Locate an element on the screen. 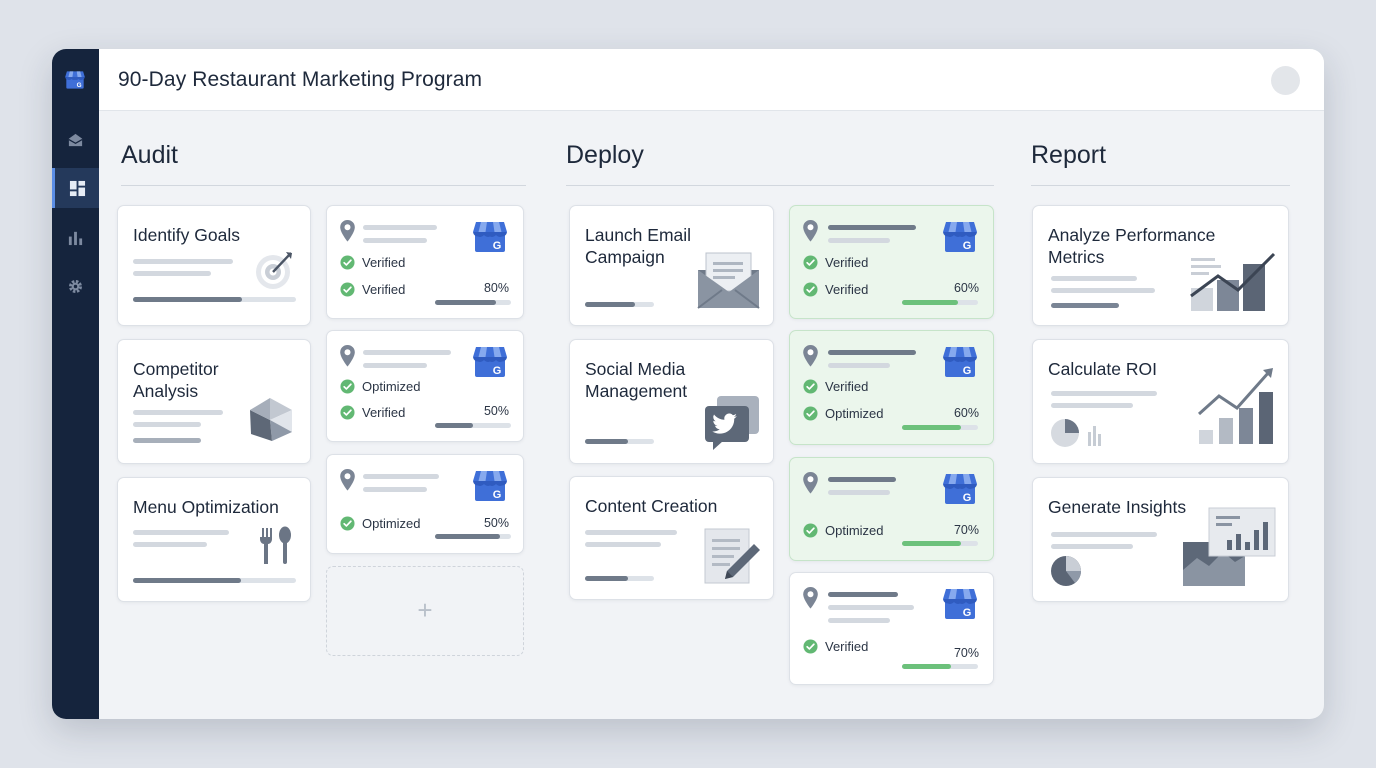  task-card-menu-optimization: Menu Optimization is located at coordinates (214, 539).